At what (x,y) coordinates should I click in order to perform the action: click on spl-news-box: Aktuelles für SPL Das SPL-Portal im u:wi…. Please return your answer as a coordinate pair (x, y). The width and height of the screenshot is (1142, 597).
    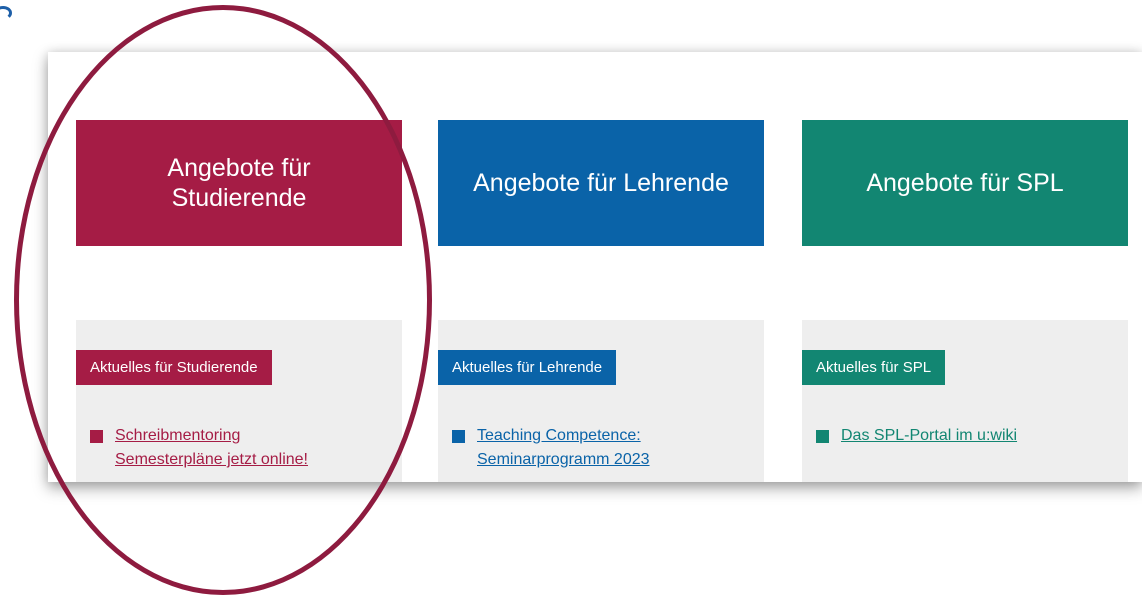
    Looking at the image, I should click on (965, 401).